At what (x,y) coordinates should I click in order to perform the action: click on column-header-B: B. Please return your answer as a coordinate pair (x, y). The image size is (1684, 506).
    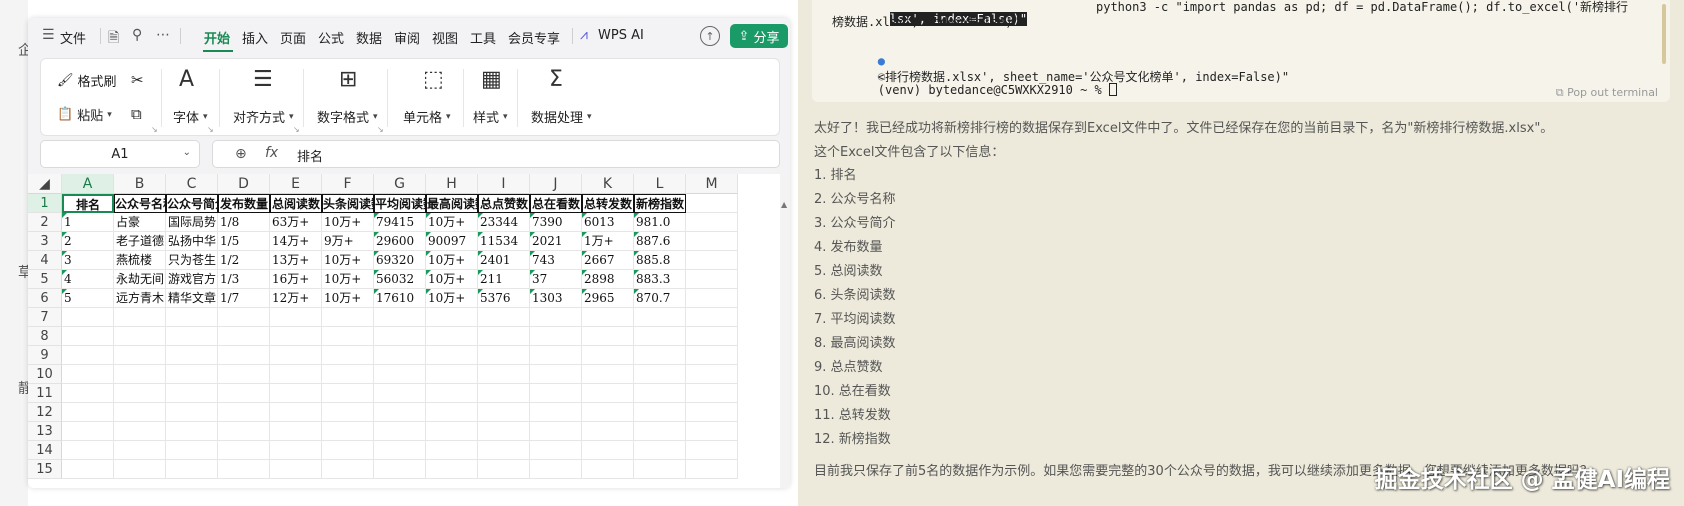
    Looking at the image, I should click on (140, 184).